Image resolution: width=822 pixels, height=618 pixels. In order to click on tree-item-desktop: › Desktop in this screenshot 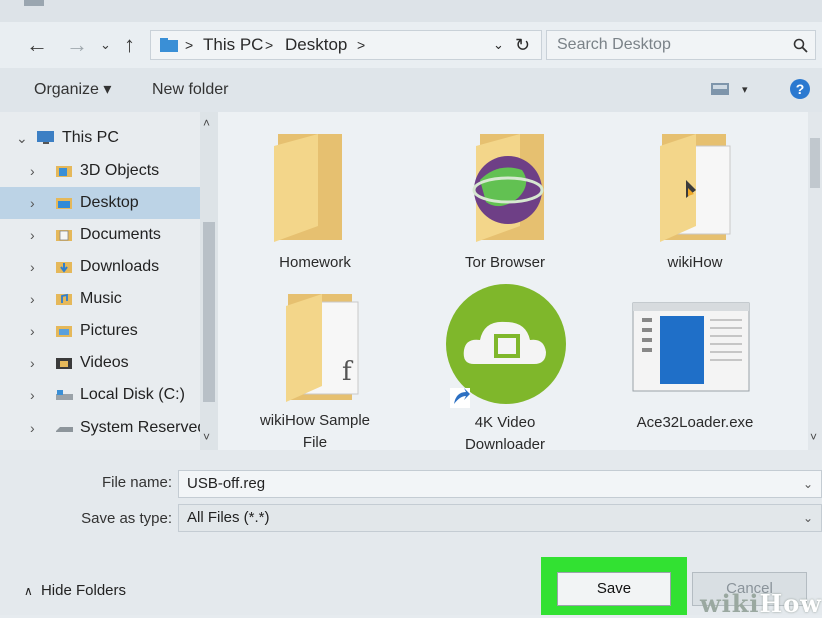, I will do `click(100, 203)`.